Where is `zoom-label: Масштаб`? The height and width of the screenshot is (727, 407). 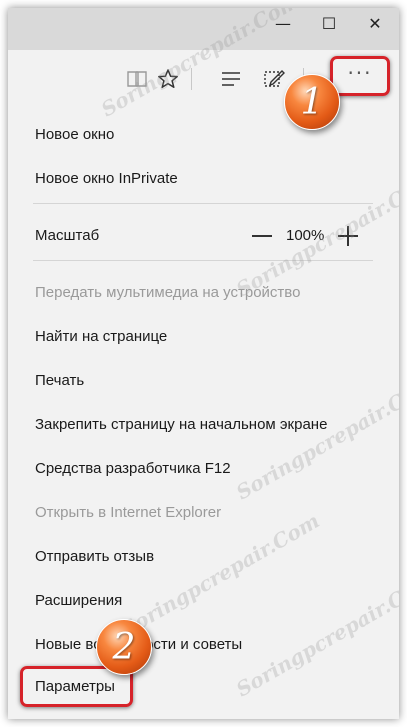
zoom-label: Масштаб is located at coordinates (67, 235).